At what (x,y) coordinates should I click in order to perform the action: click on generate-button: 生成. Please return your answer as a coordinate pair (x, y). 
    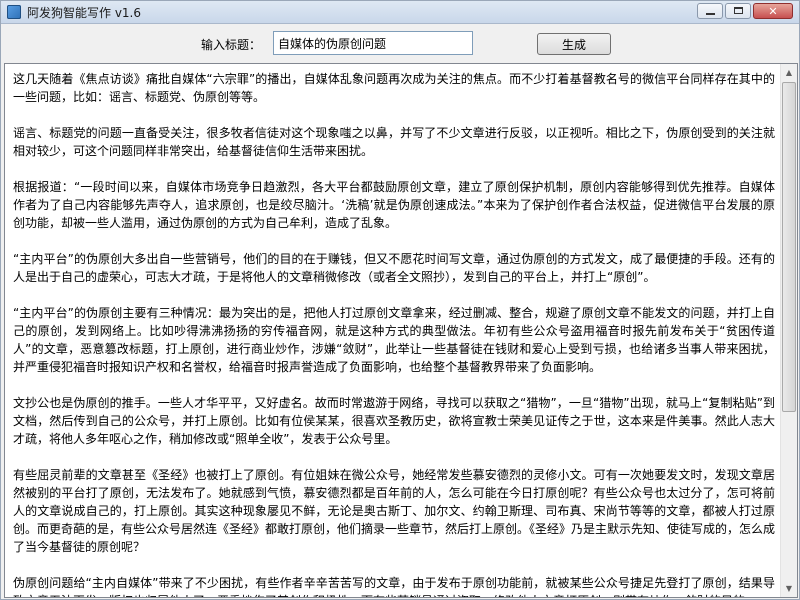
    Looking at the image, I should click on (574, 44).